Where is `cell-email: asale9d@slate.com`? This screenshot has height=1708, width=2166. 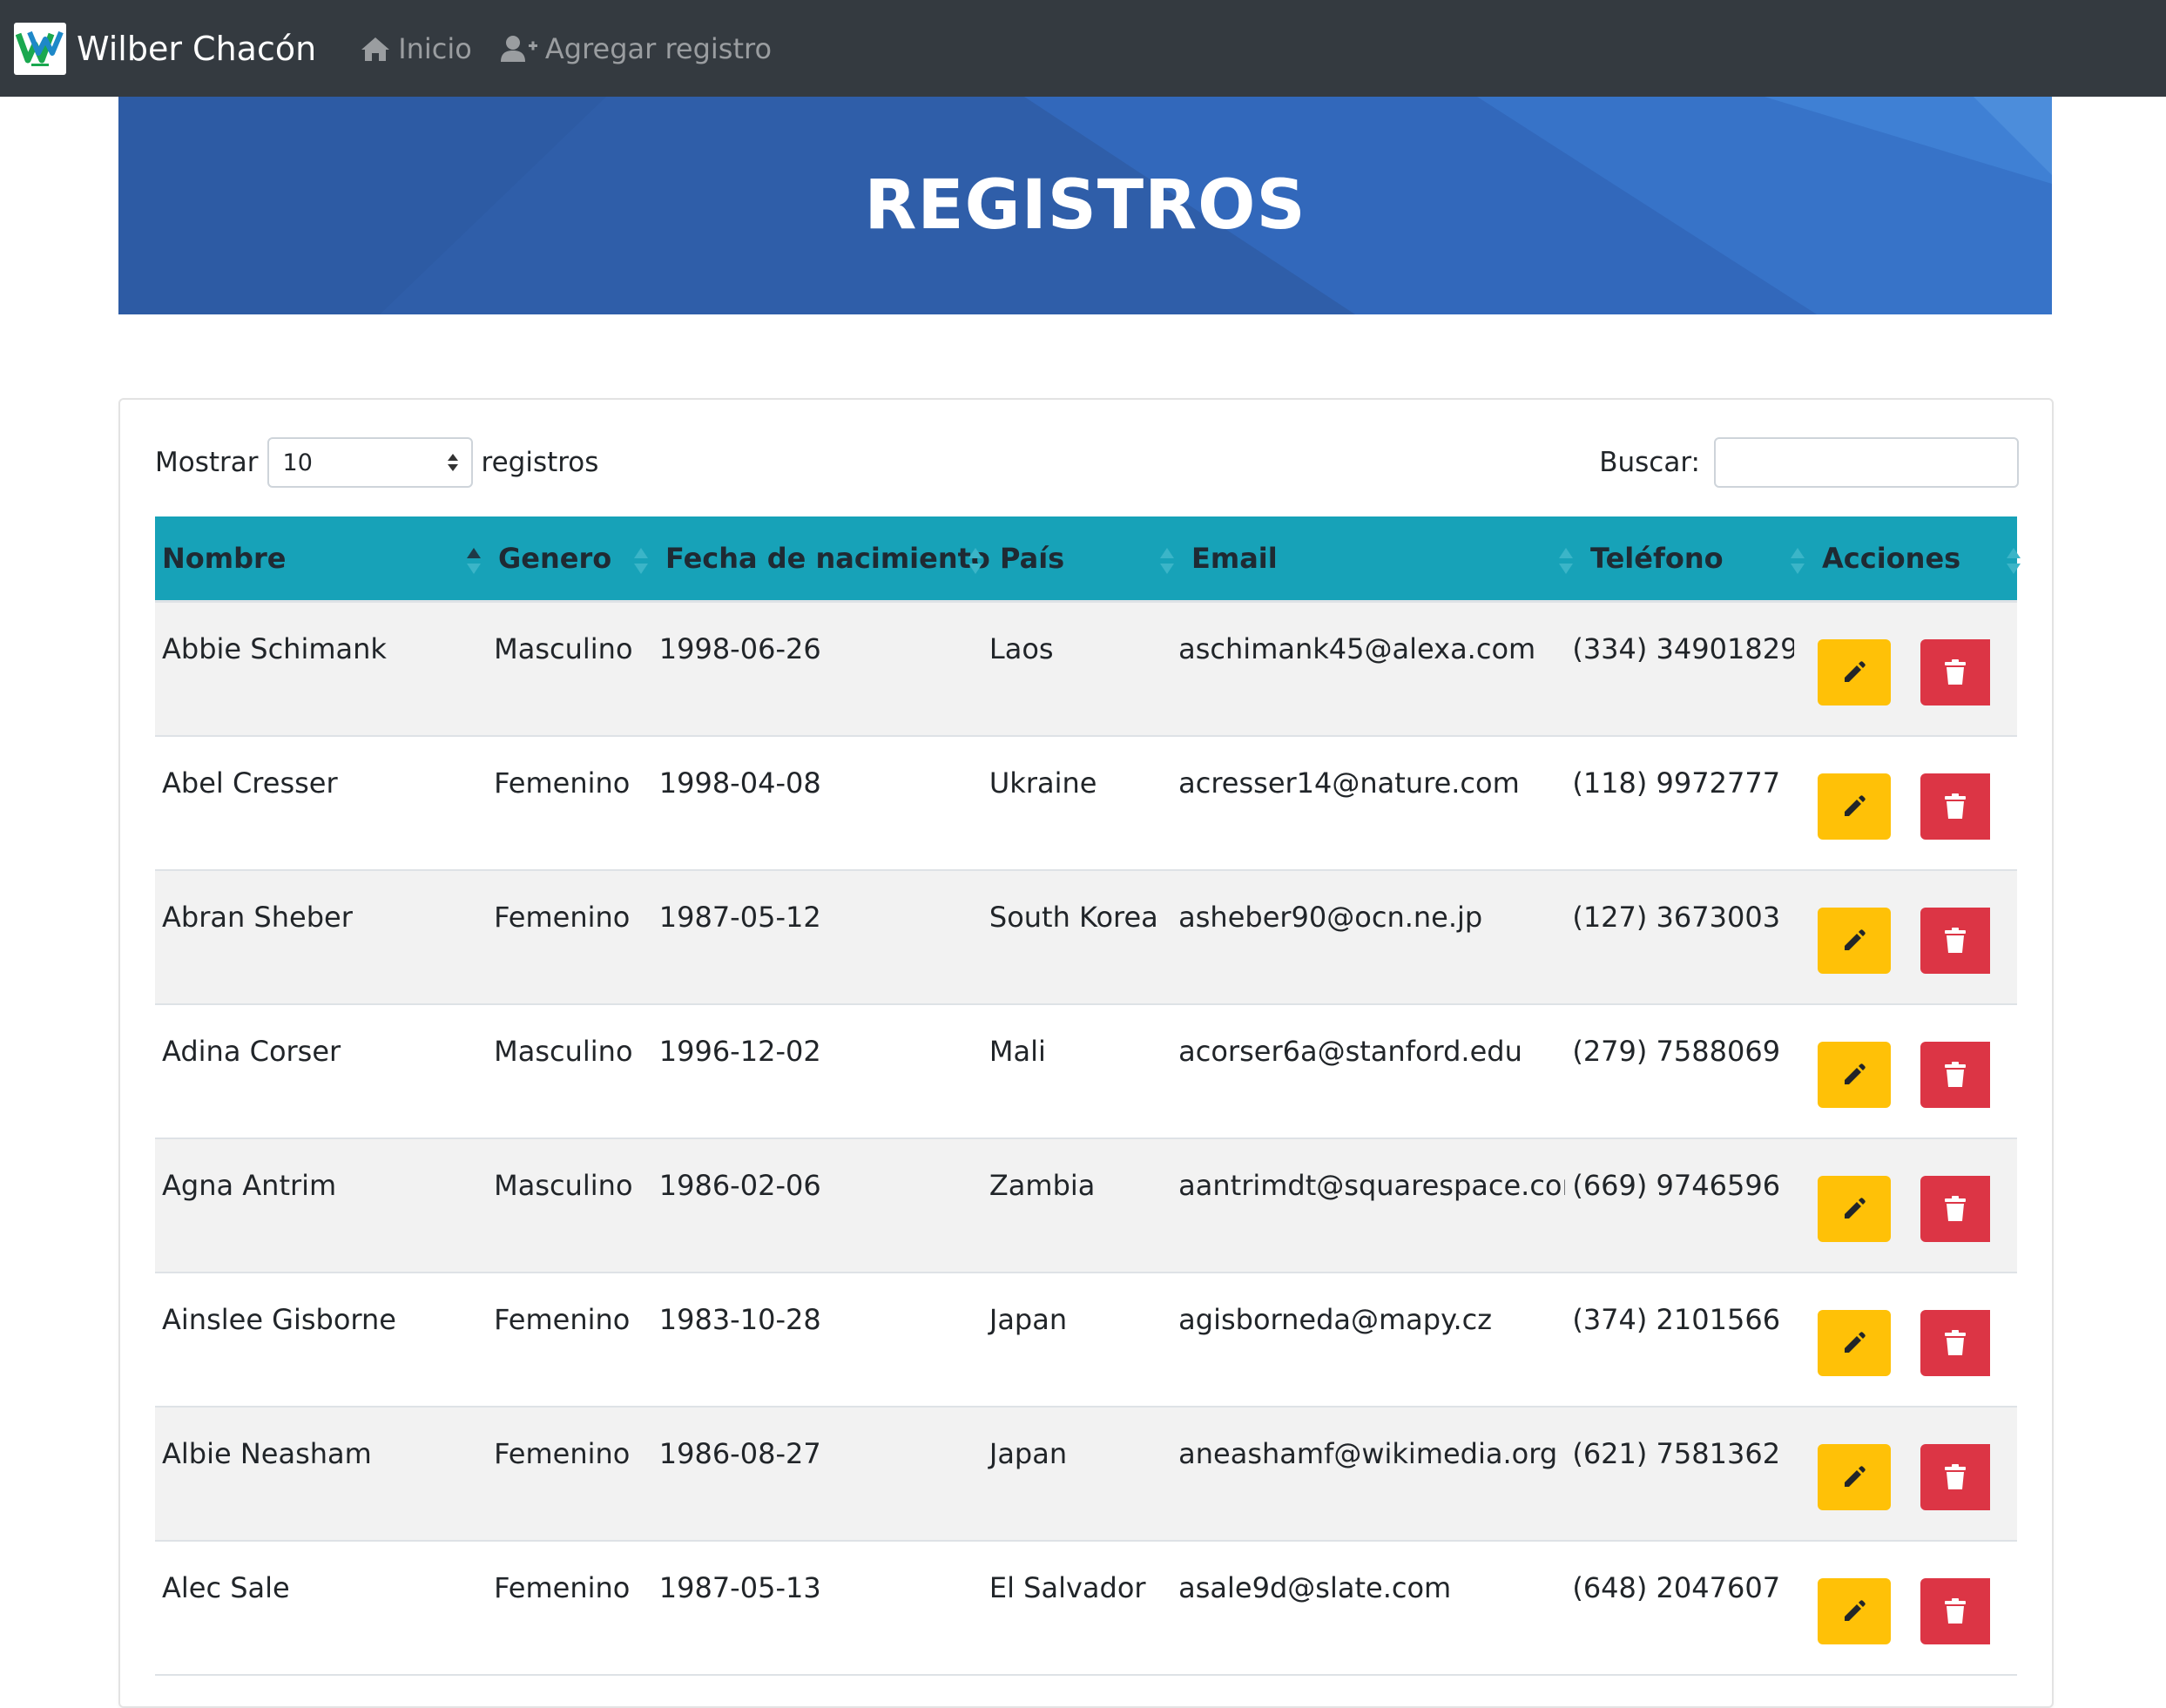
cell-email: asale9d@slate.com is located at coordinates (1315, 1587).